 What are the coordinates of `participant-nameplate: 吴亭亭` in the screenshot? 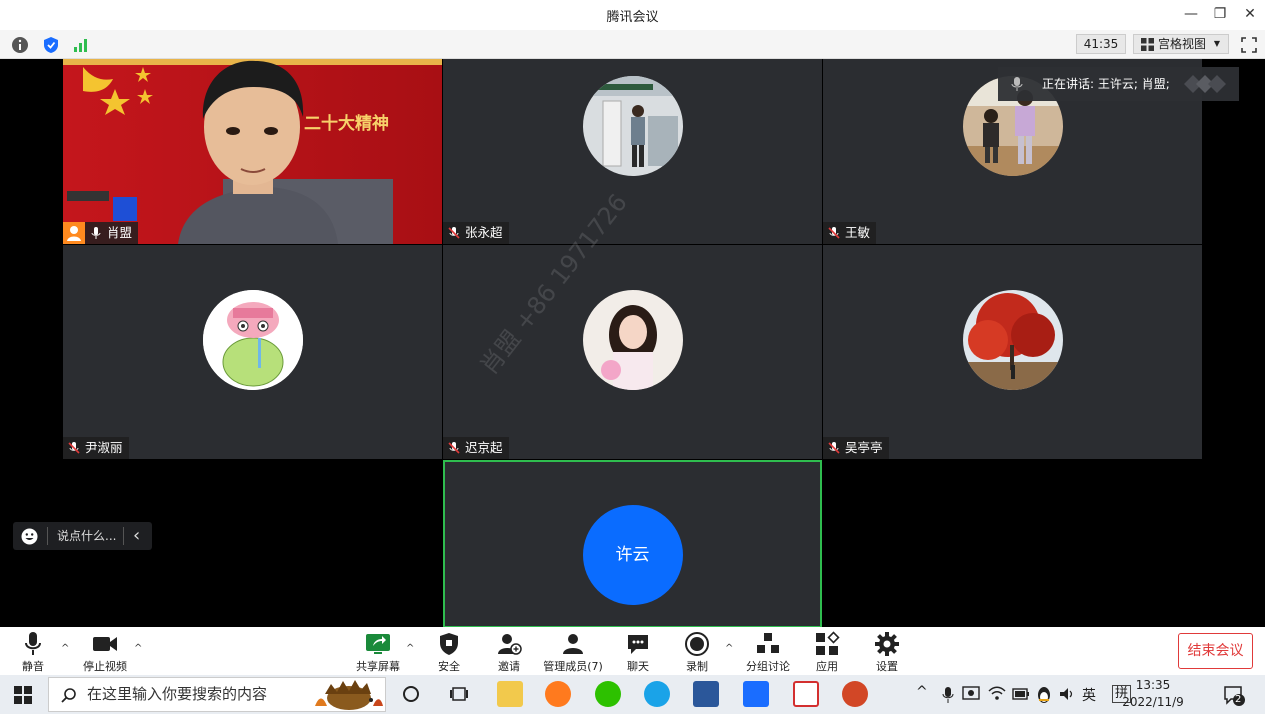 It's located at (856, 448).